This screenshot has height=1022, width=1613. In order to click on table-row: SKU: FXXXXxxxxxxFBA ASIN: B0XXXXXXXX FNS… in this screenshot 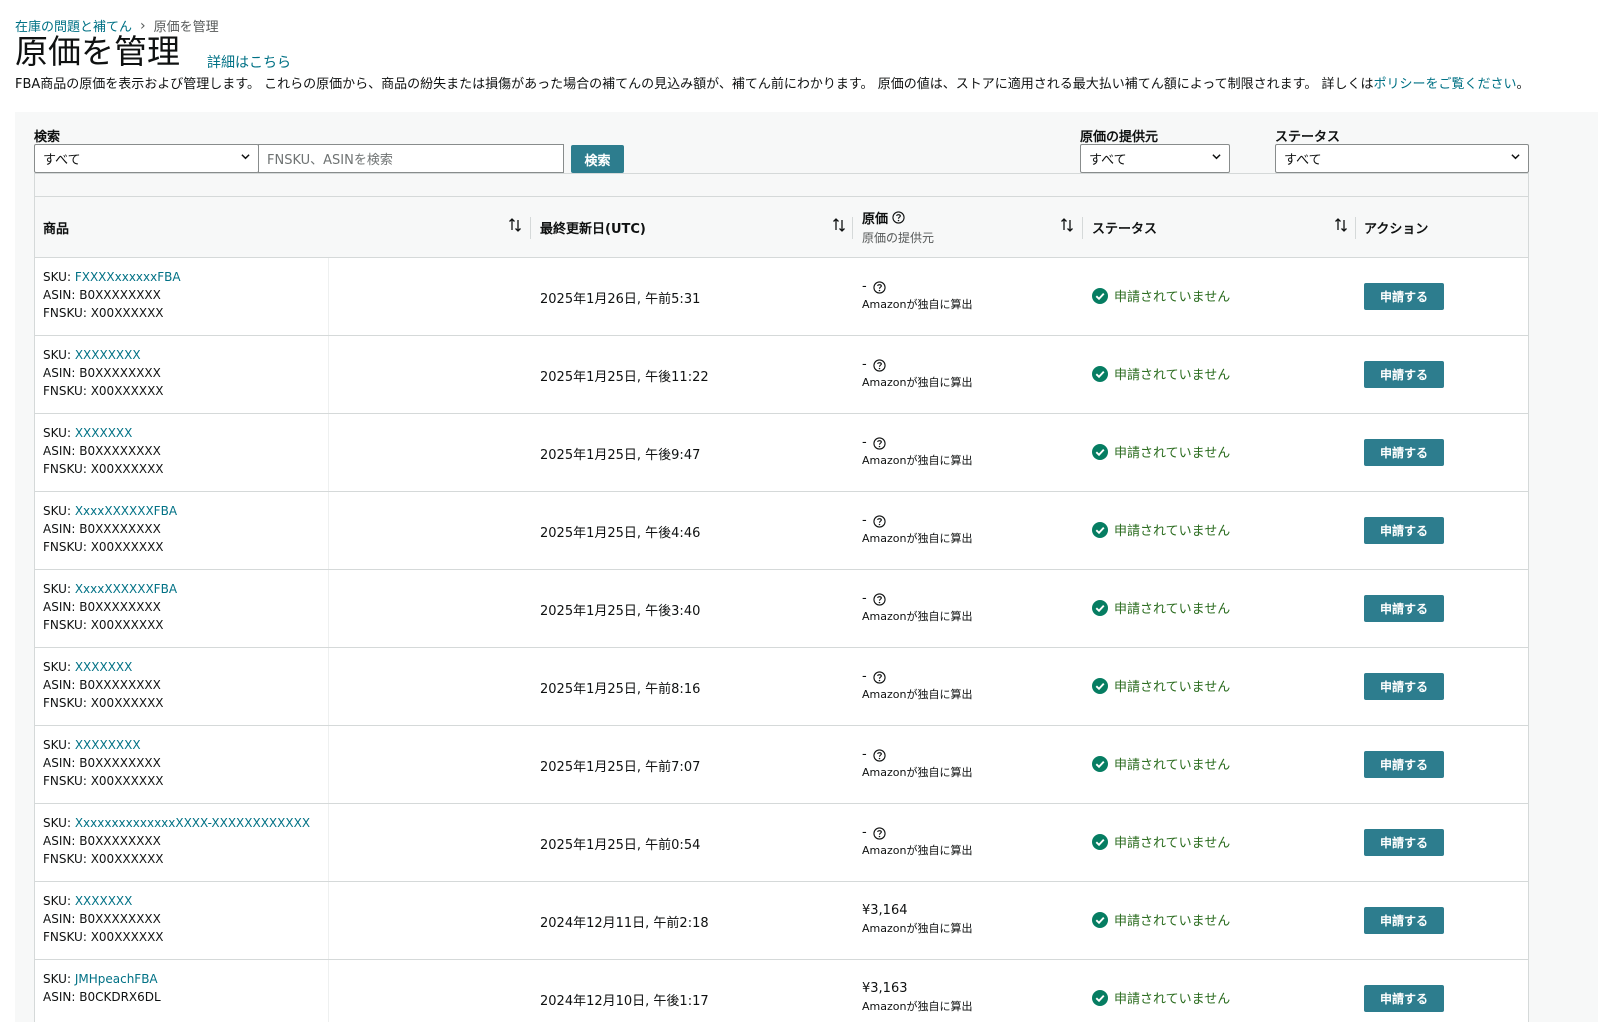, I will do `click(781, 297)`.